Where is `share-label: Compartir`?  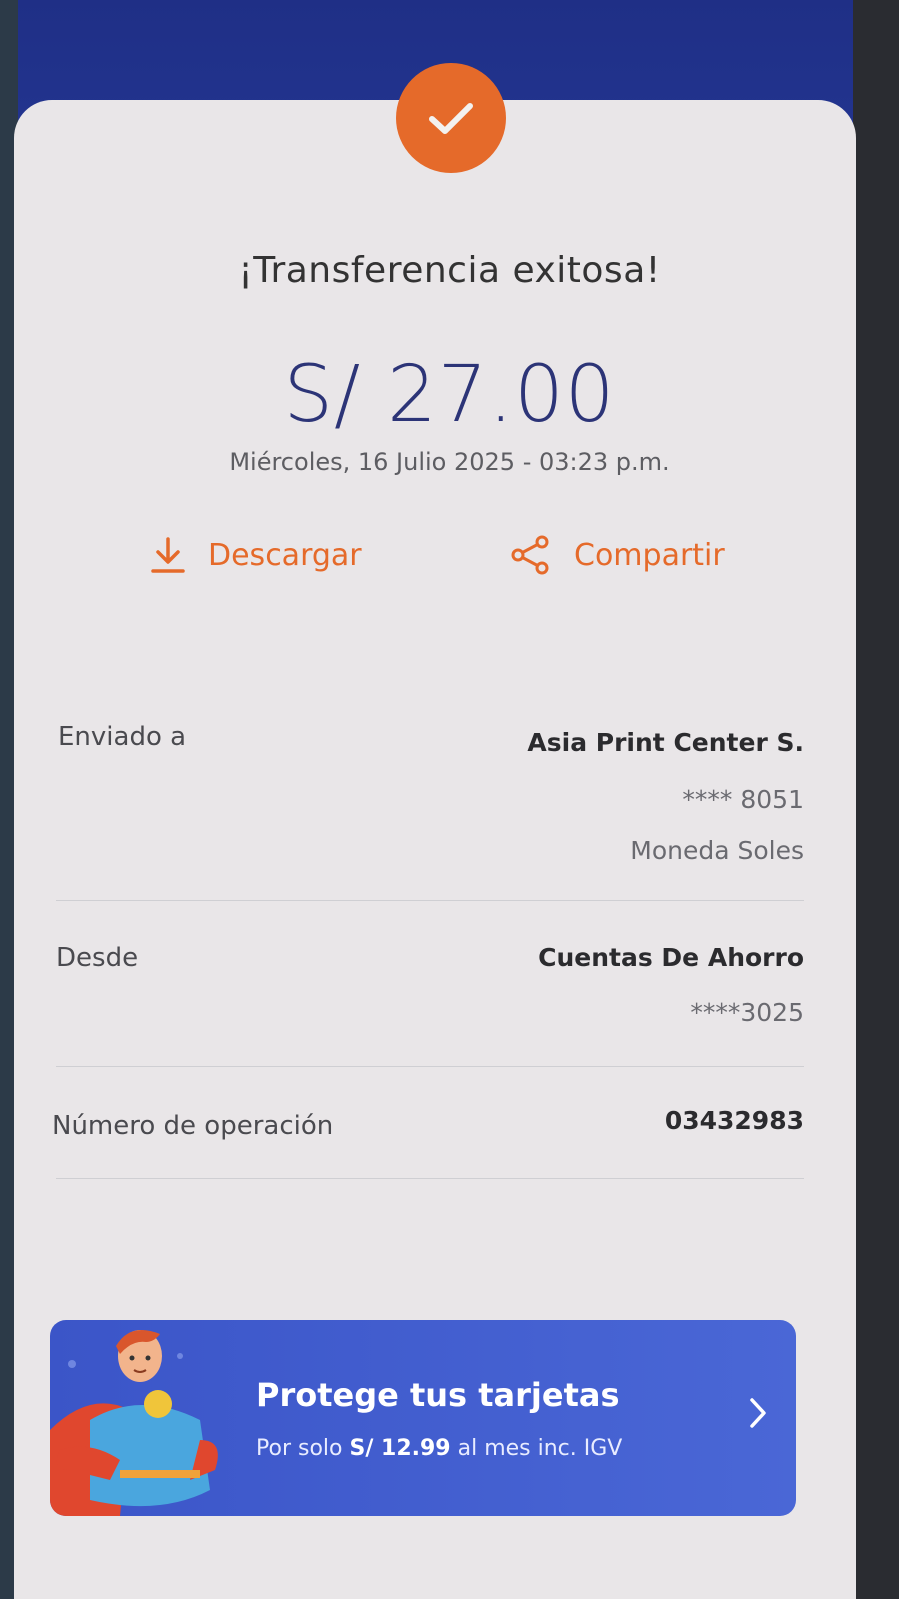 share-label: Compartir is located at coordinates (649, 555).